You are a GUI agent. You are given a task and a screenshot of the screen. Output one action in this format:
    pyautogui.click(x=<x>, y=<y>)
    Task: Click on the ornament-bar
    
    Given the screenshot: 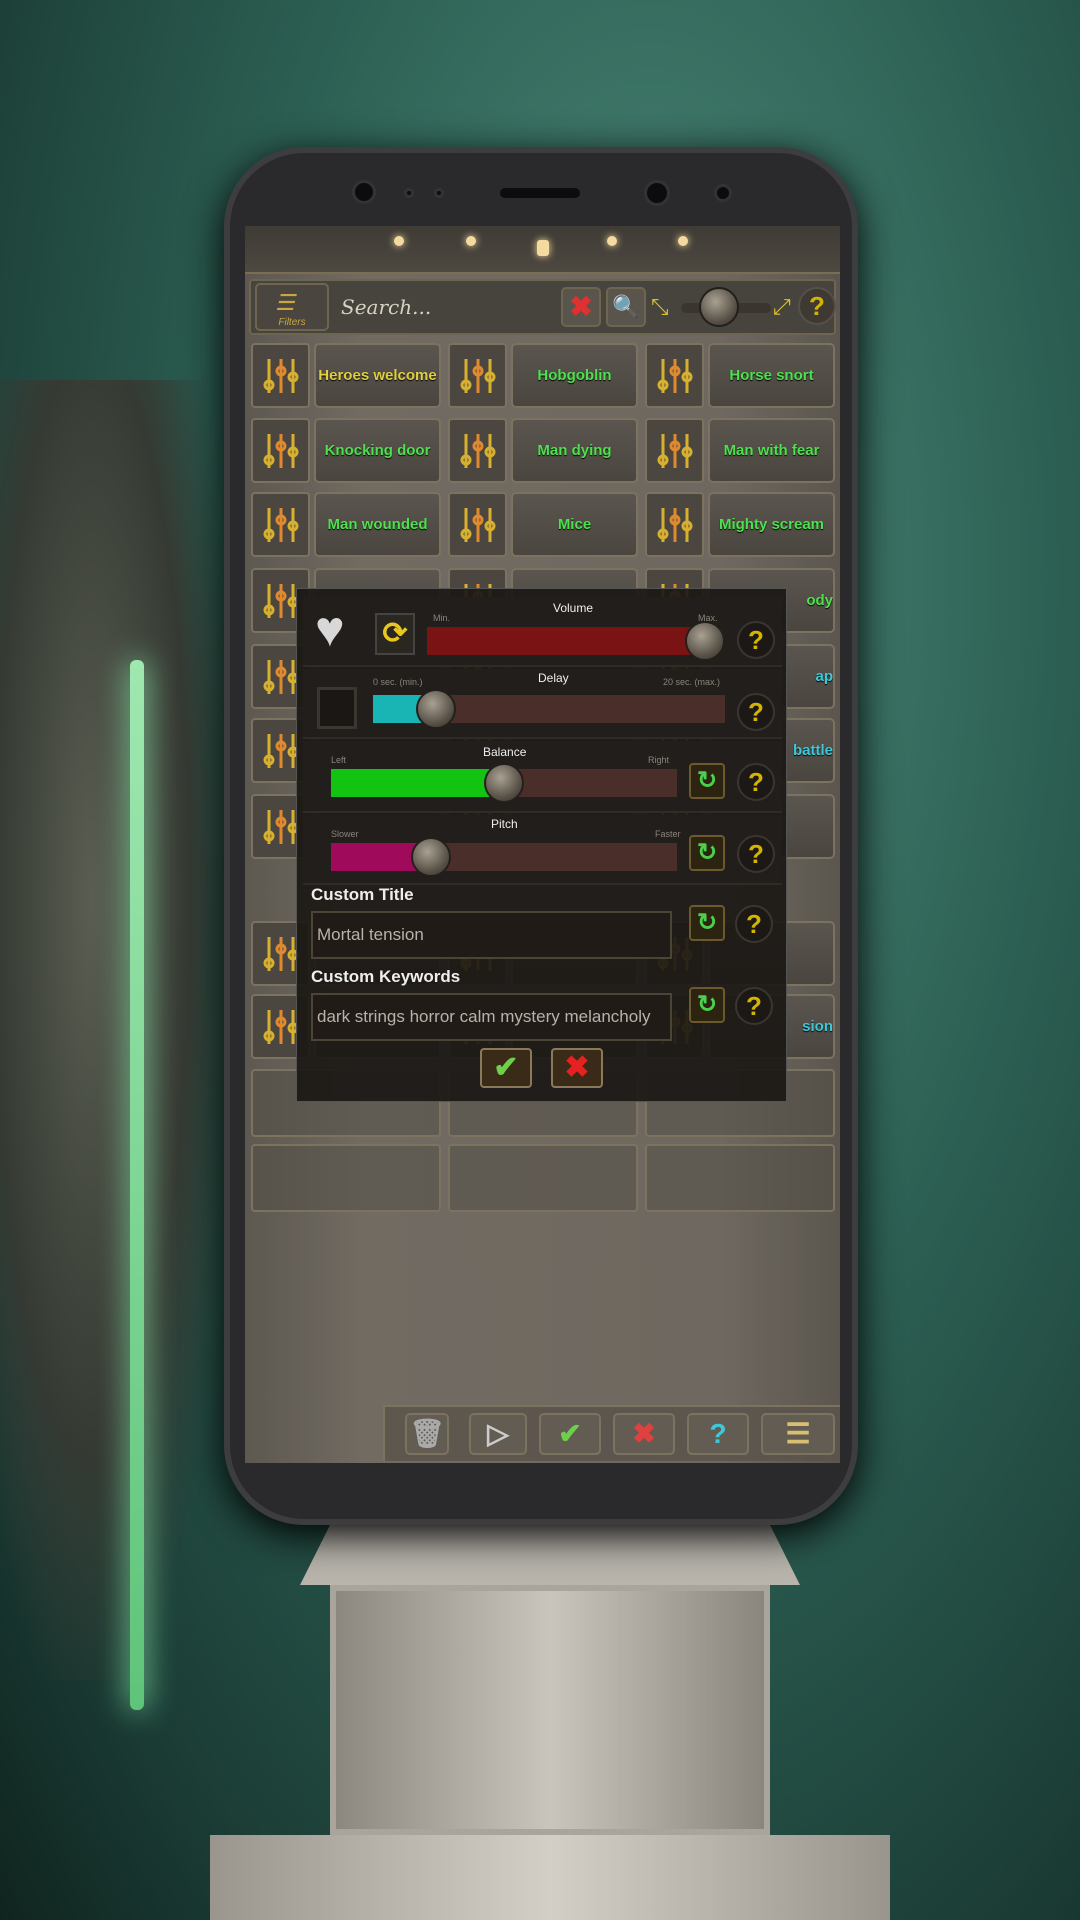 What is the action you would take?
    pyautogui.click(x=542, y=250)
    